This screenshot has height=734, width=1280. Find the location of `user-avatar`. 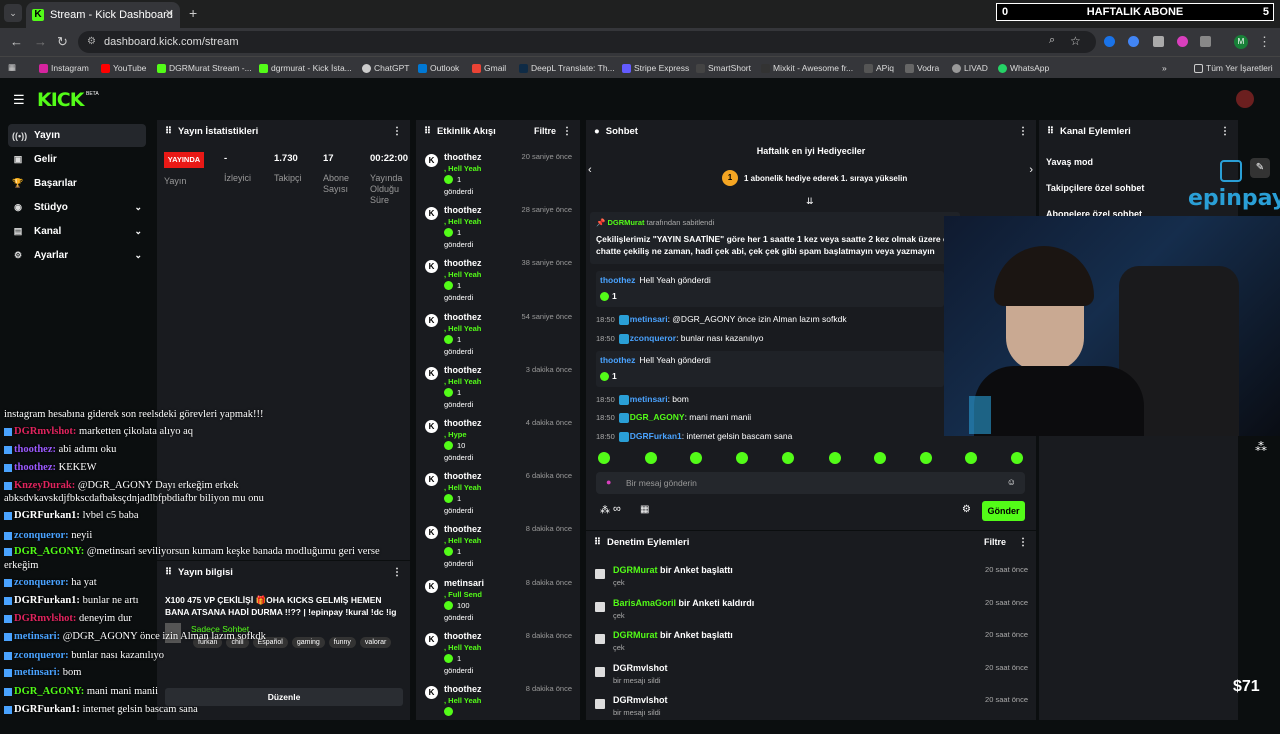

user-avatar is located at coordinates (1245, 99).